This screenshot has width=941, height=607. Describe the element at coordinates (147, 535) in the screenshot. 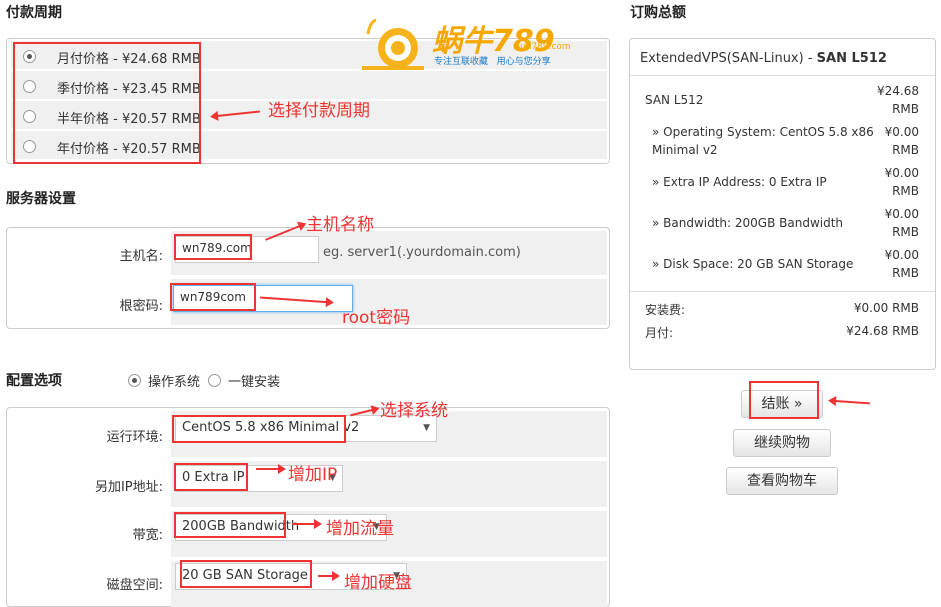

I see `bandwidth-label: 带宽:` at that location.